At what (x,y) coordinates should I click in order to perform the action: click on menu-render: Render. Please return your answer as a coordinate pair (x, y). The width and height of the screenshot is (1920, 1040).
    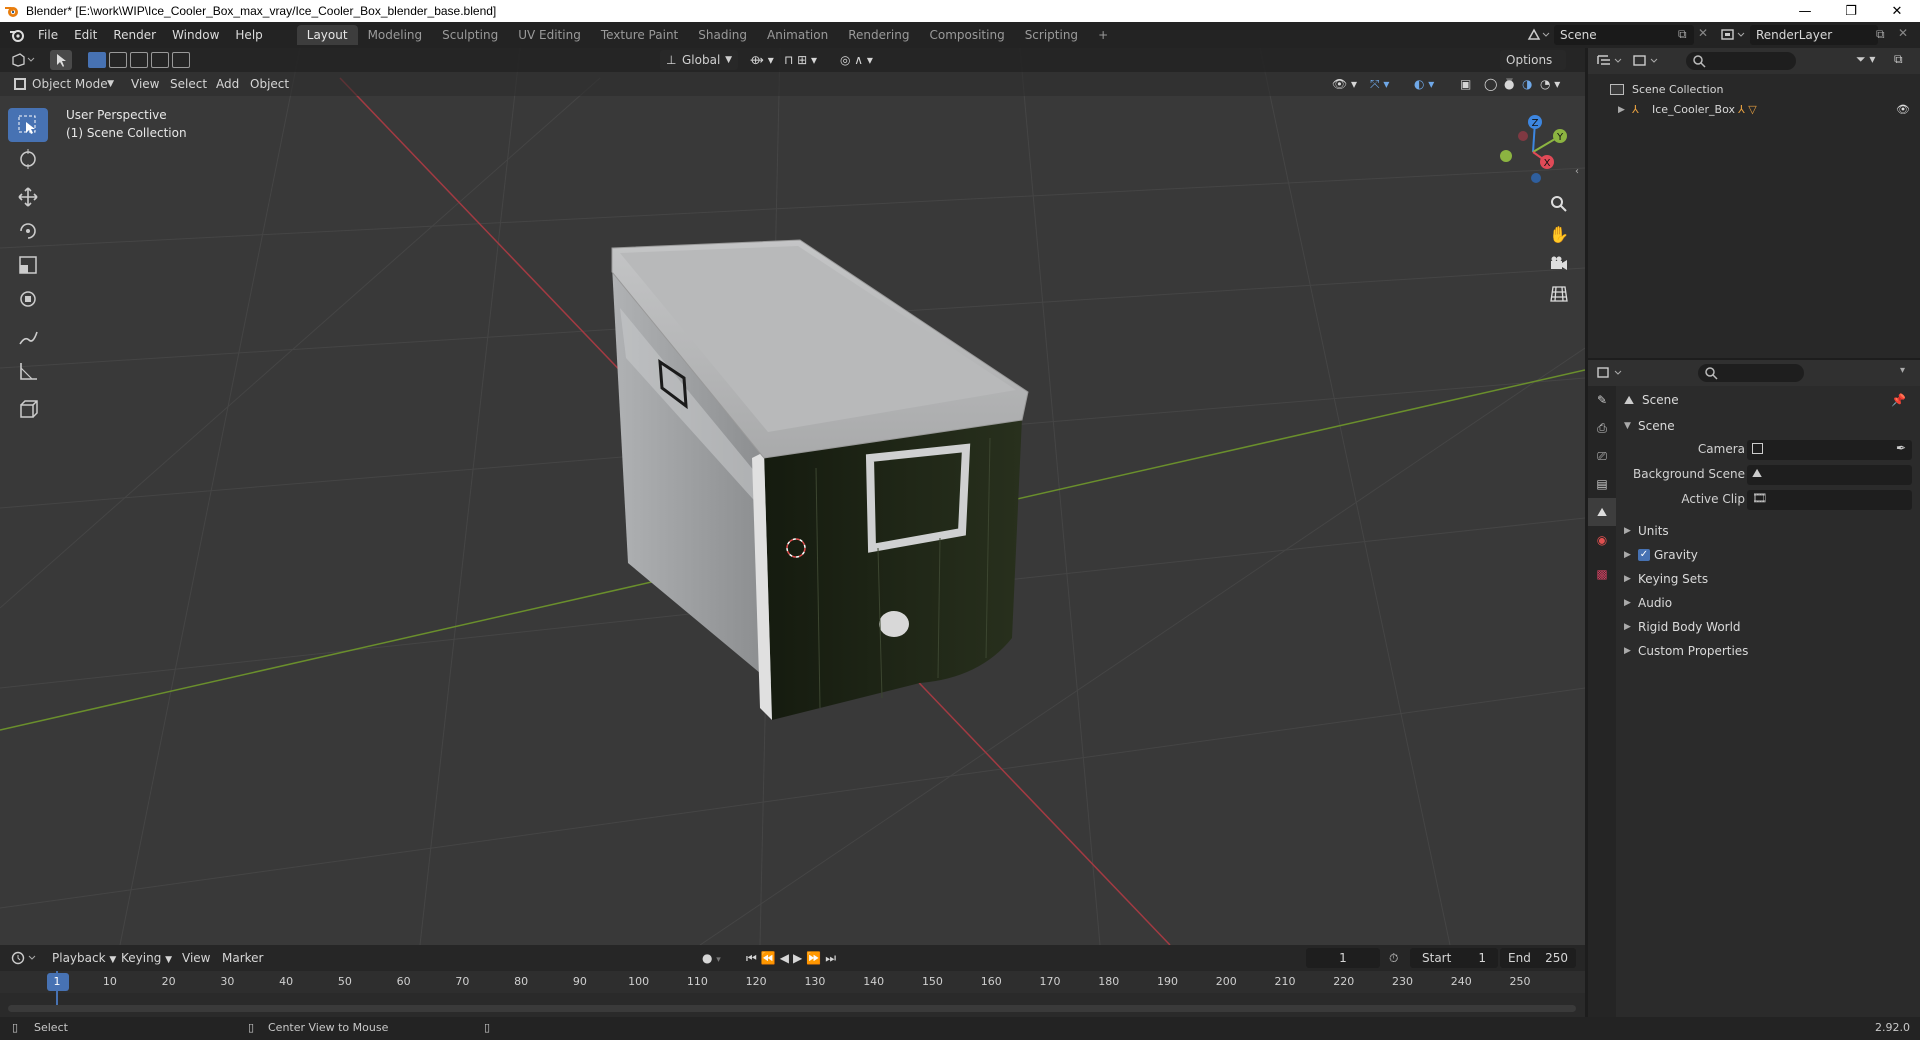
    Looking at the image, I should click on (134, 35).